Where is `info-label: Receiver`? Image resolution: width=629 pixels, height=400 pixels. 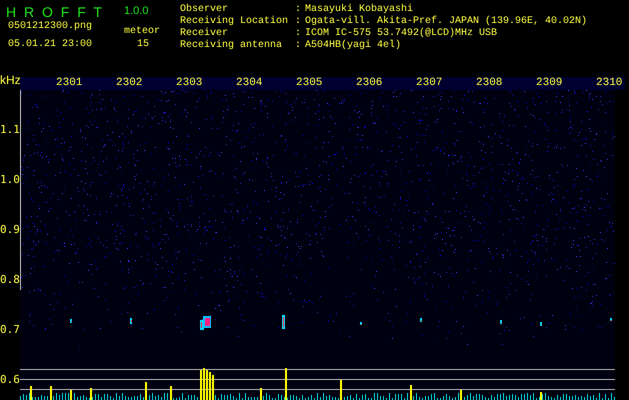
info-label: Receiver is located at coordinates (204, 34).